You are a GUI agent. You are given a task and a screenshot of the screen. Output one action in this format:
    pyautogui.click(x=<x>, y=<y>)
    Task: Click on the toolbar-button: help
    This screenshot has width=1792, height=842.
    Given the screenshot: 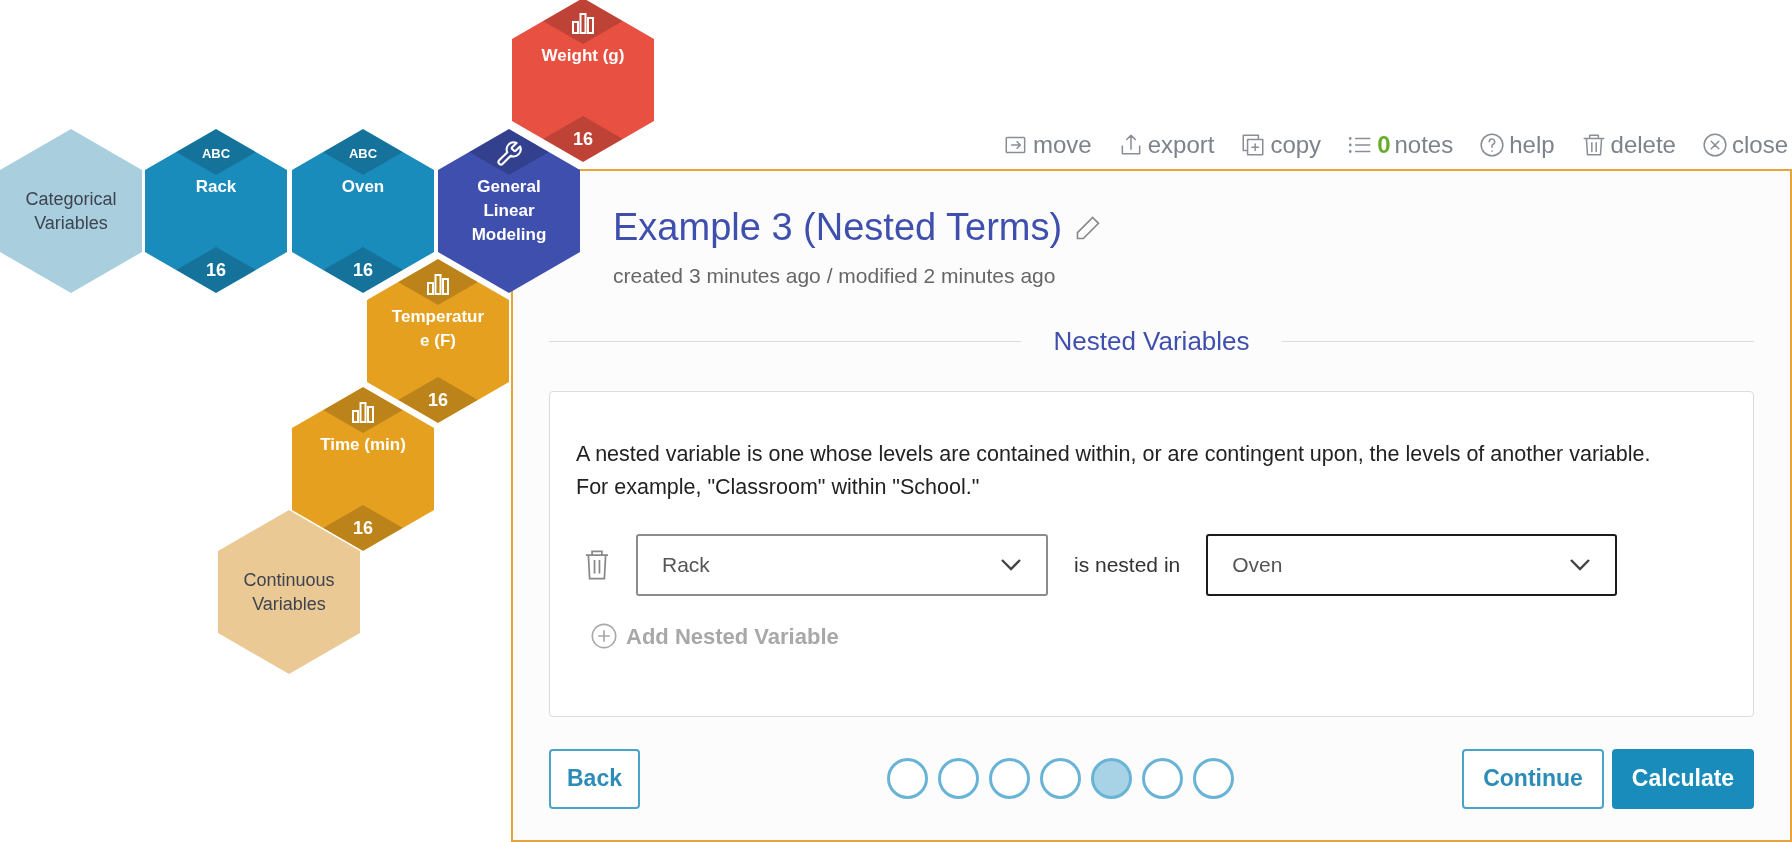 What is the action you would take?
    pyautogui.click(x=1517, y=145)
    